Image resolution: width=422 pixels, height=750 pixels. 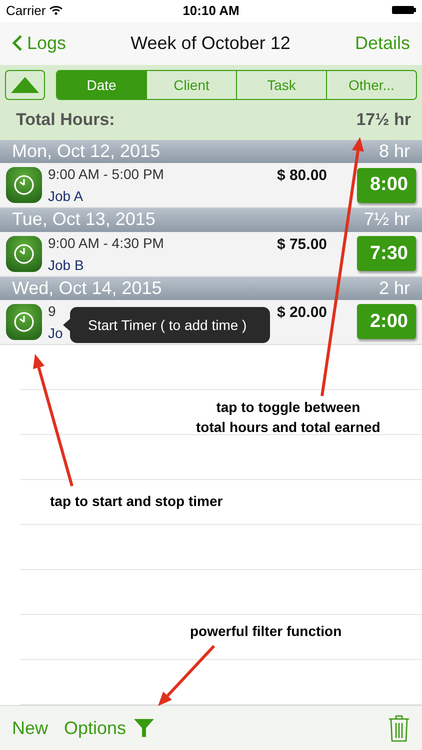 What do you see at coordinates (66, 264) in the screenshot?
I see `job-name: Job B` at bounding box center [66, 264].